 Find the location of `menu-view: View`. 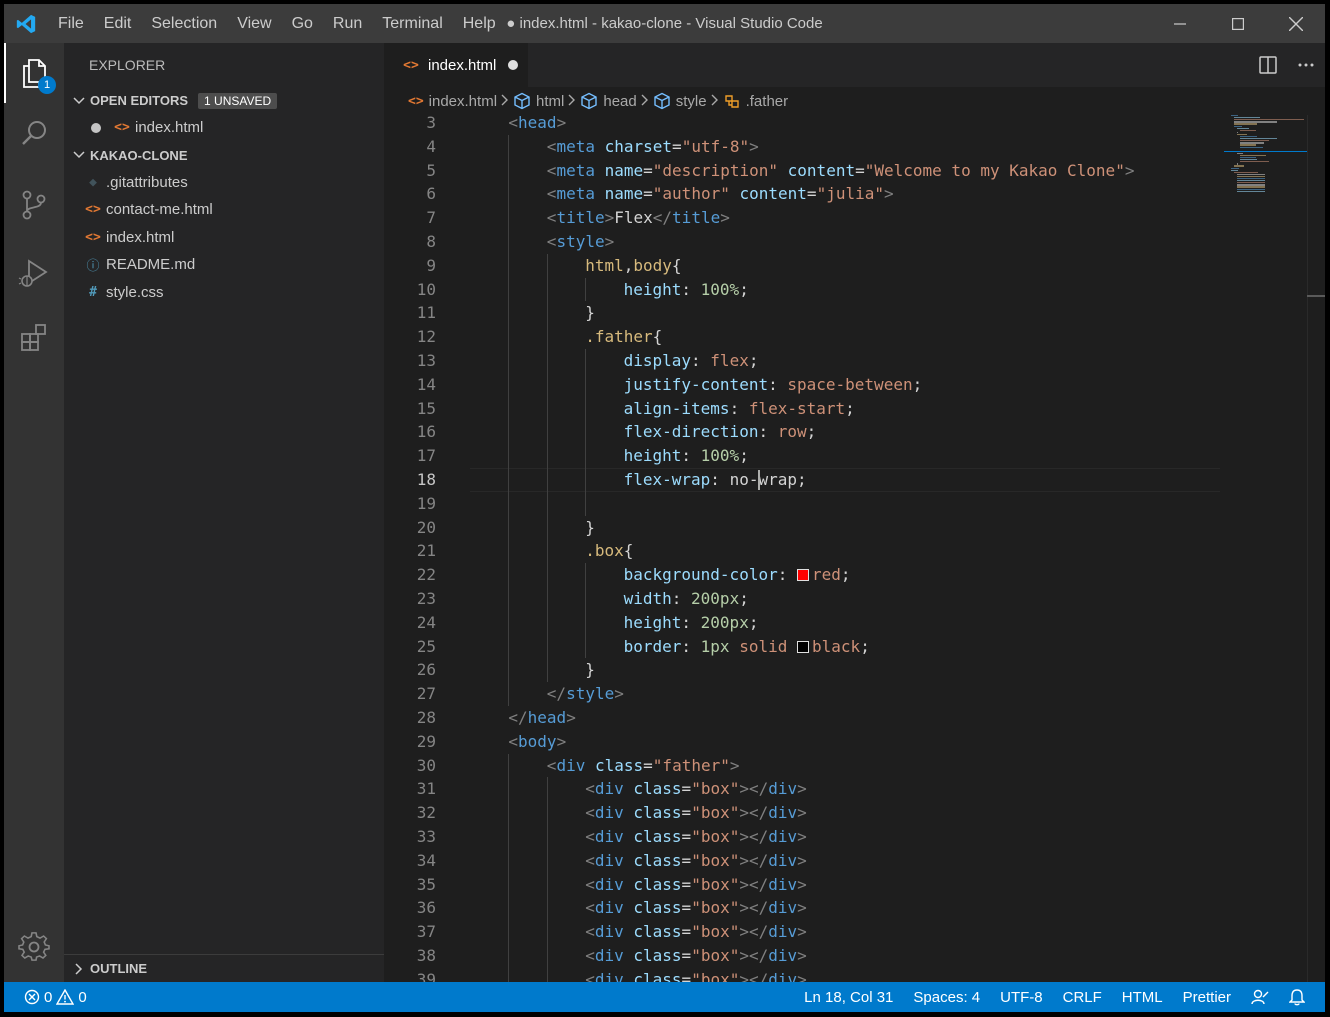

menu-view: View is located at coordinates (254, 23).